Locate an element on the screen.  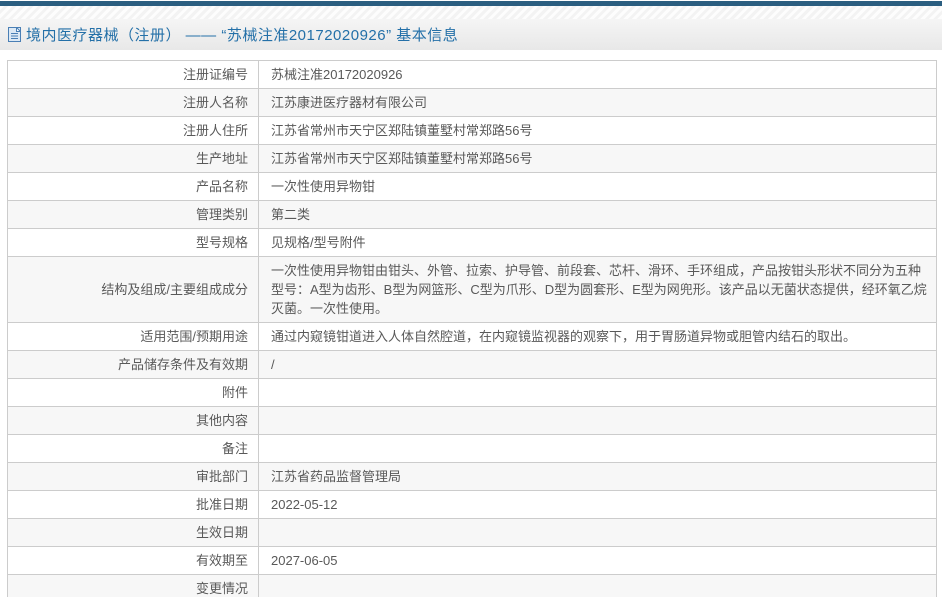
row-label-text: 备注 is located at coordinates (234, 448).